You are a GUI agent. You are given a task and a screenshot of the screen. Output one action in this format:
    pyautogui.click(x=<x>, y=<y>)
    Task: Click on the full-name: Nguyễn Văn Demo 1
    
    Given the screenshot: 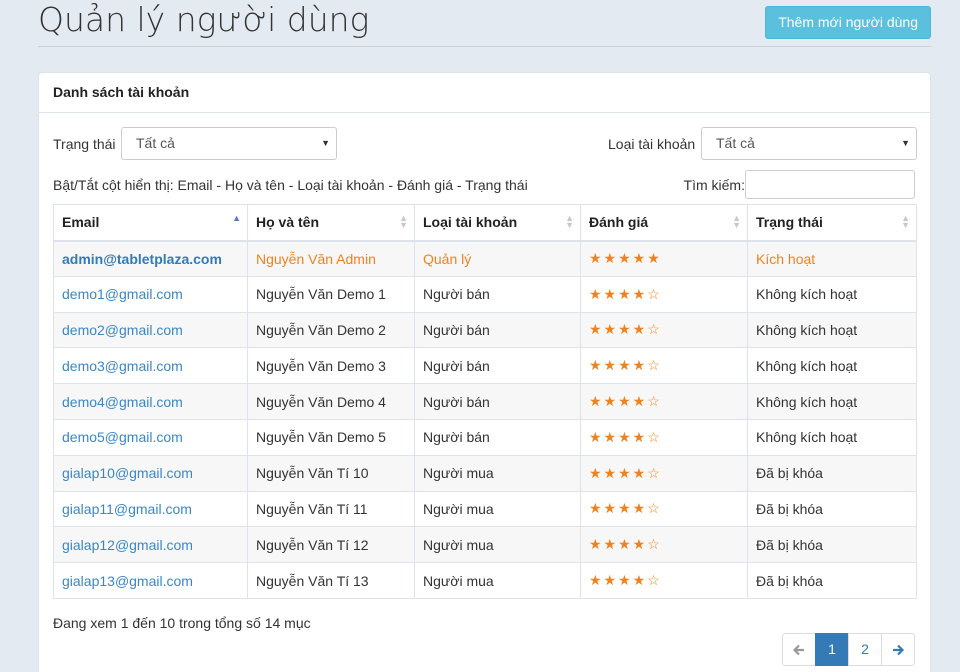 What is the action you would take?
    pyautogui.click(x=331, y=294)
    